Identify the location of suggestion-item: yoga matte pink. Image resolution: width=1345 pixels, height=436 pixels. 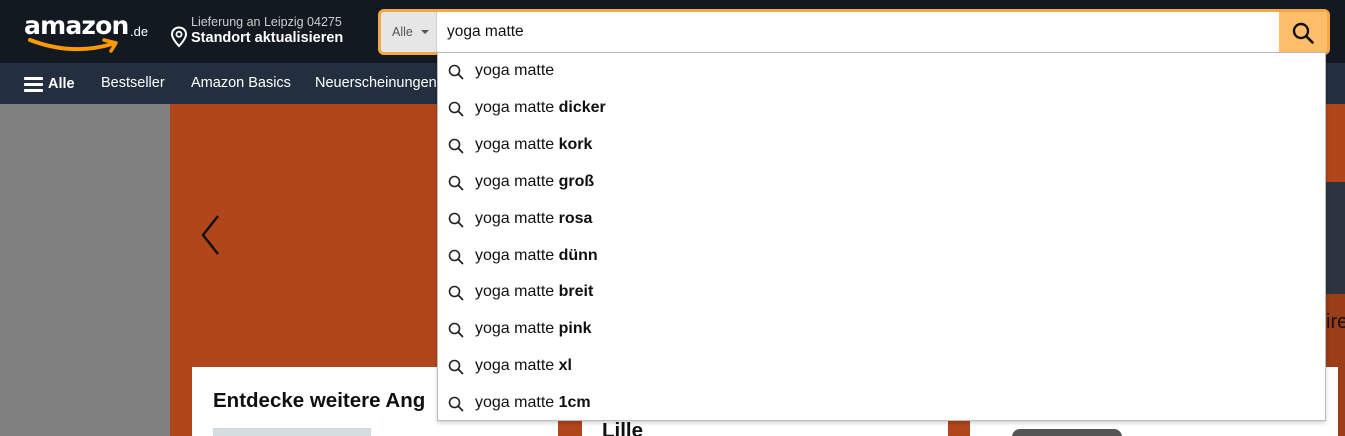
(881, 329).